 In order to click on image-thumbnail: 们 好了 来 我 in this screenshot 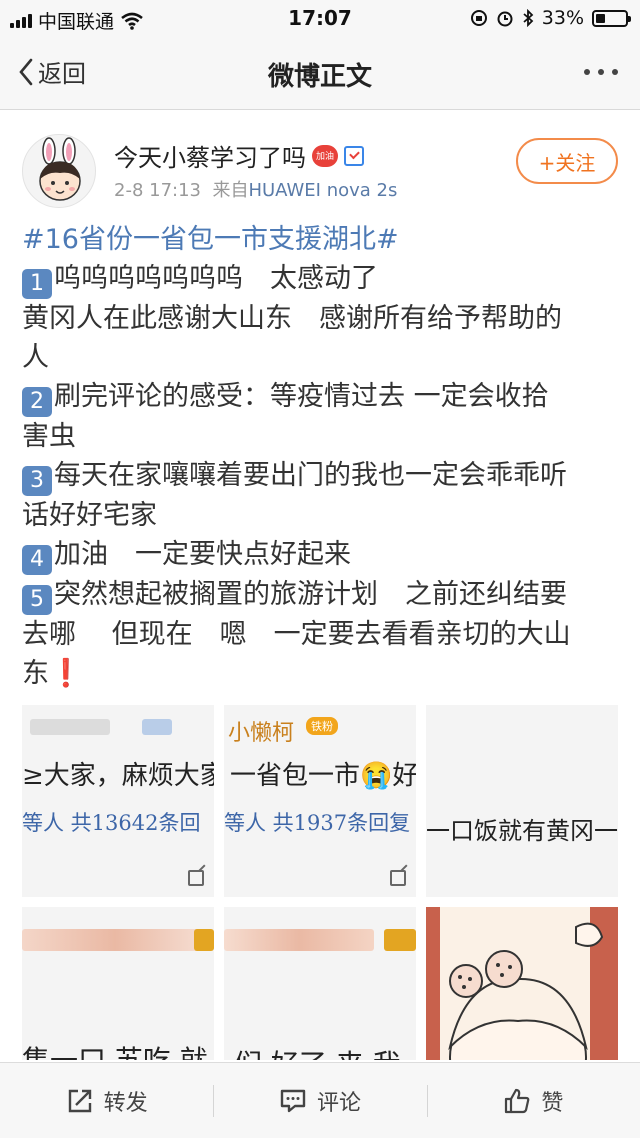, I will do `click(320, 983)`.